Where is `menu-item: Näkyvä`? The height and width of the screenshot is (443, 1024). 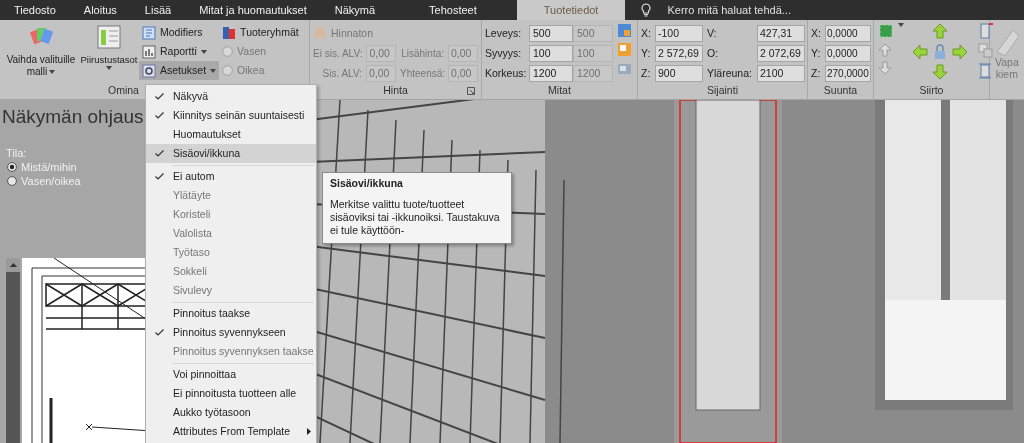
menu-item: Näkyvä is located at coordinates (231, 96).